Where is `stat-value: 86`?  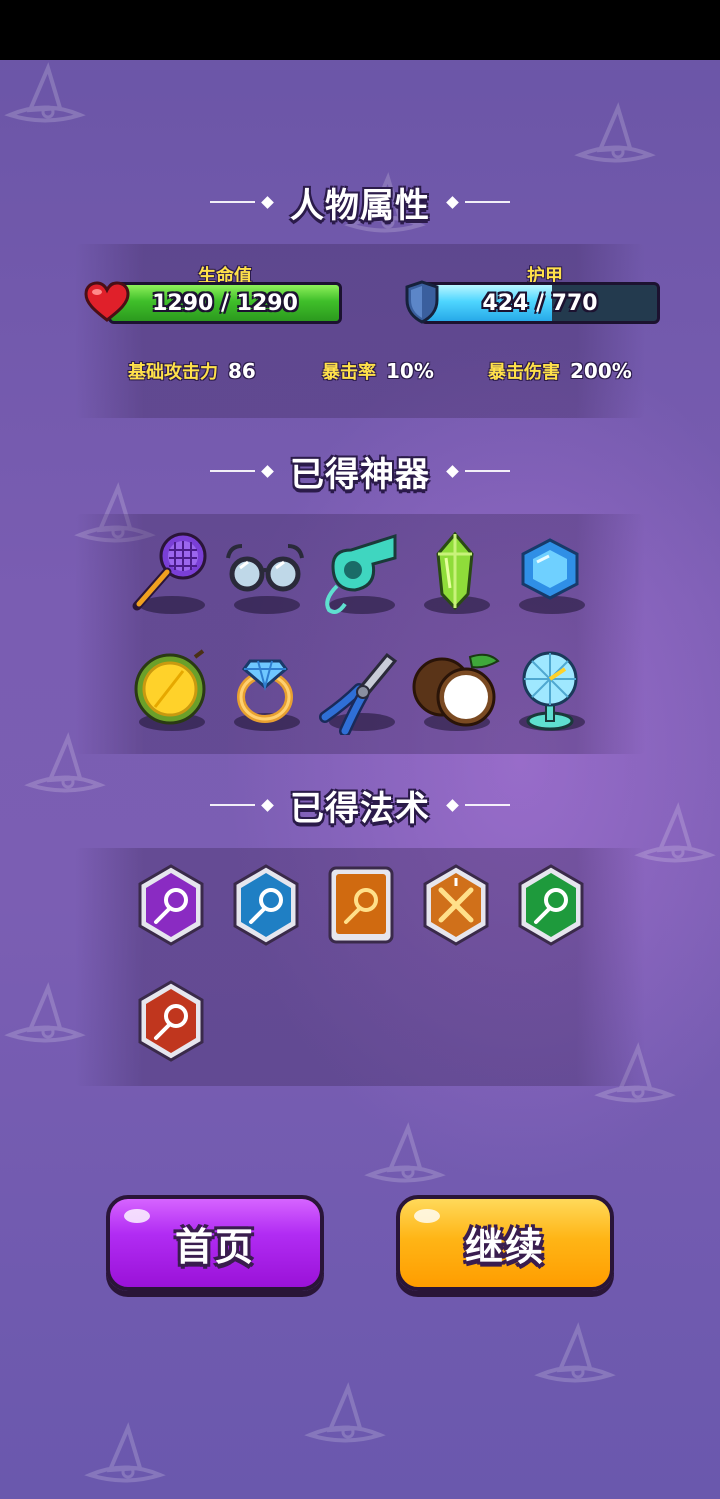 stat-value: 86 is located at coordinates (242, 371).